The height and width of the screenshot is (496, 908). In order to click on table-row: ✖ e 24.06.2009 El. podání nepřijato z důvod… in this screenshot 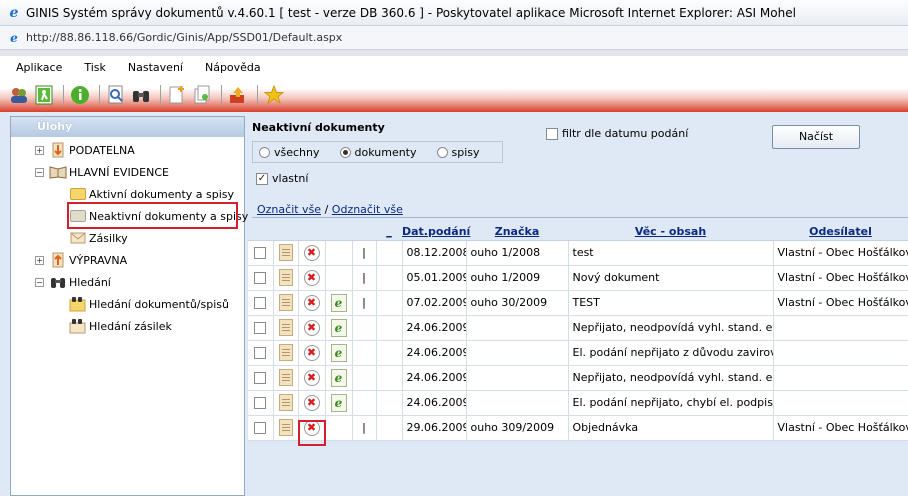, I will do `click(578, 353)`.